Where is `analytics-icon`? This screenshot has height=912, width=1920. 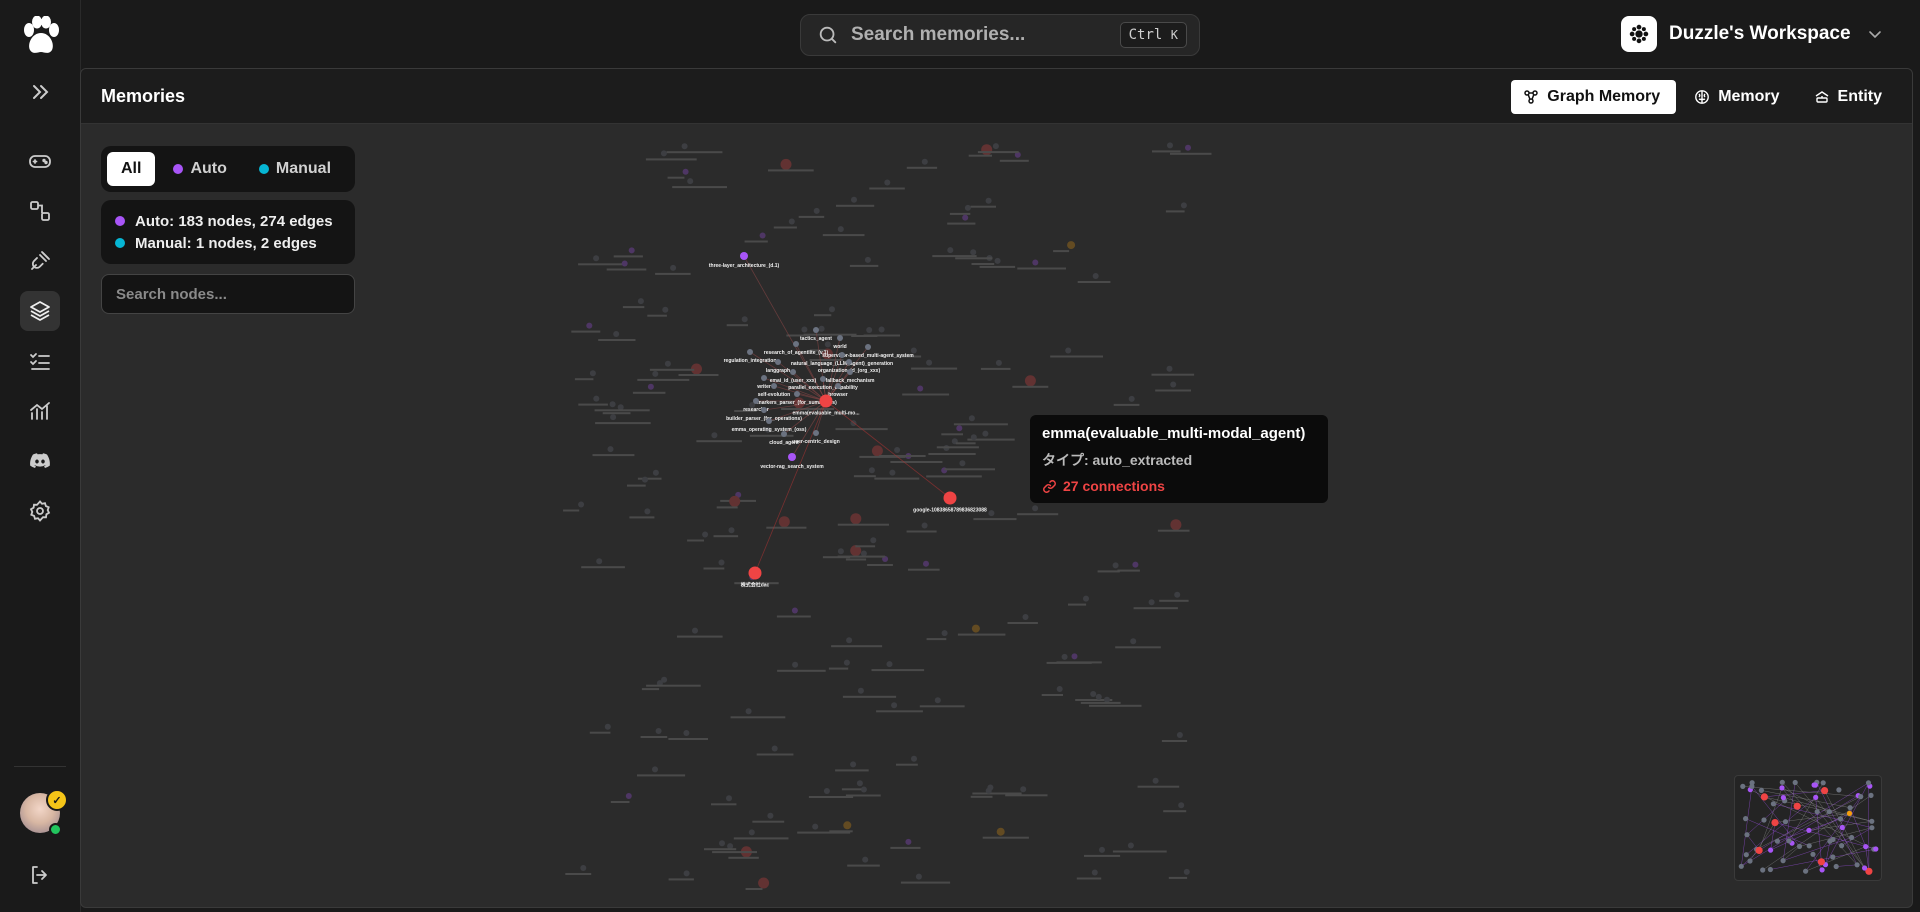
analytics-icon is located at coordinates (40, 411).